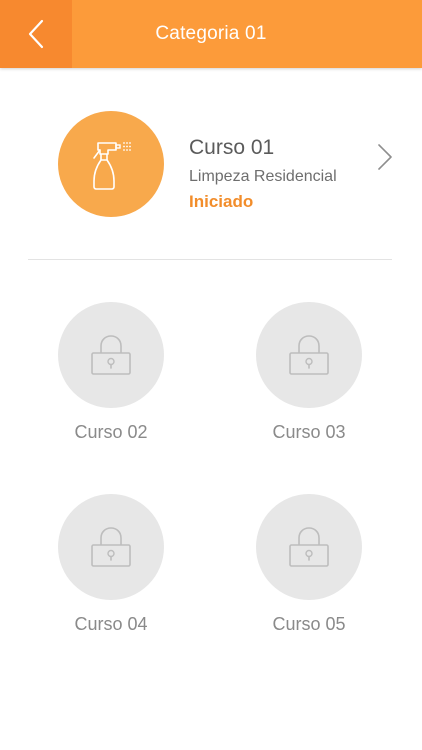 Image resolution: width=422 pixels, height=750 pixels. I want to click on course-label: Curso 05, so click(309, 624).